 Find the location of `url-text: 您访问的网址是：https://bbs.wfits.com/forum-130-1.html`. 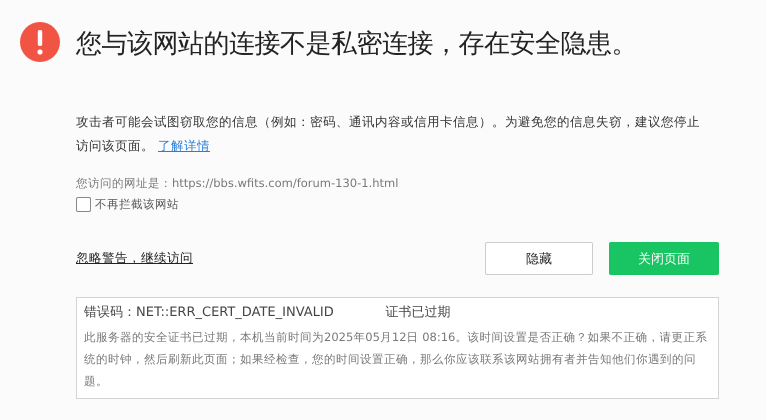

url-text: 您访问的网址是：https://bbs.wfits.com/forum-130-1.html is located at coordinates (238, 183).